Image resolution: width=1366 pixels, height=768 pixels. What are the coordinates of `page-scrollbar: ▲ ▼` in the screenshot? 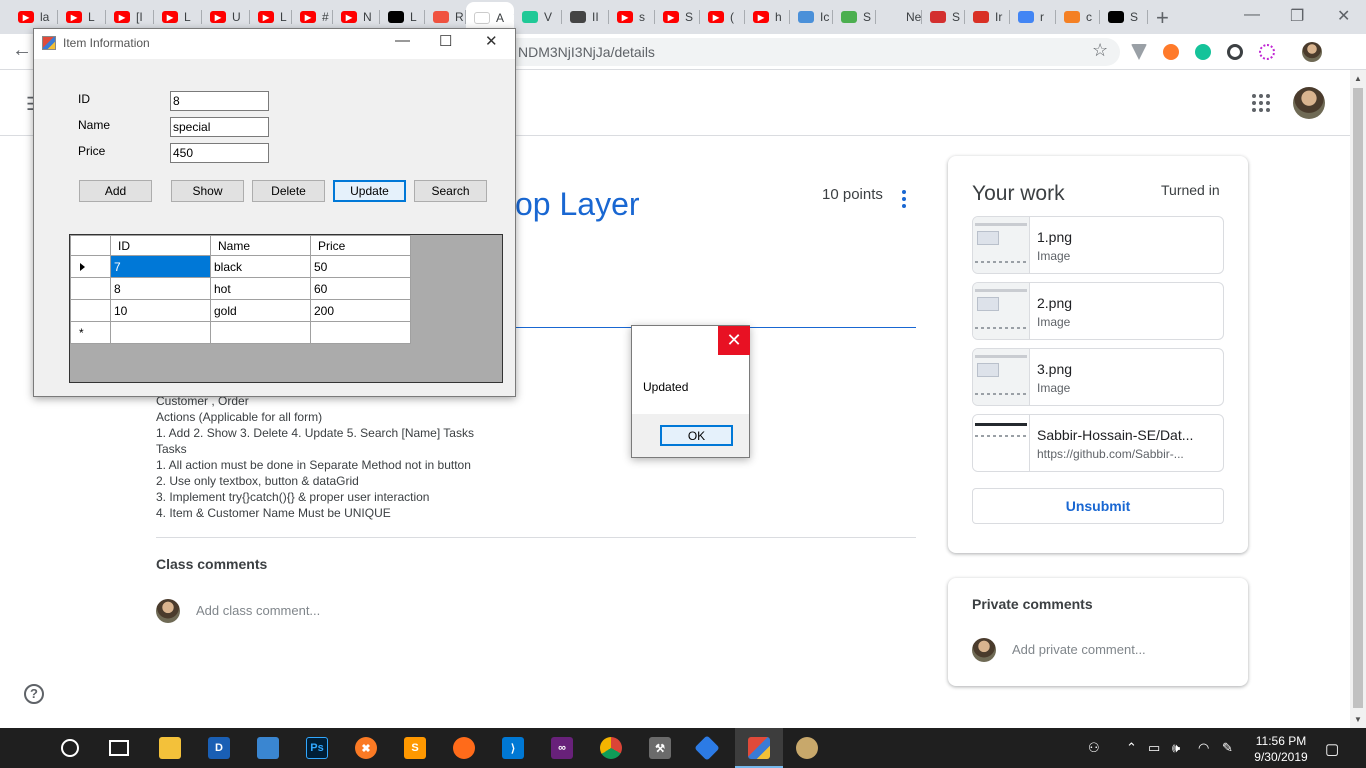 It's located at (1358, 399).